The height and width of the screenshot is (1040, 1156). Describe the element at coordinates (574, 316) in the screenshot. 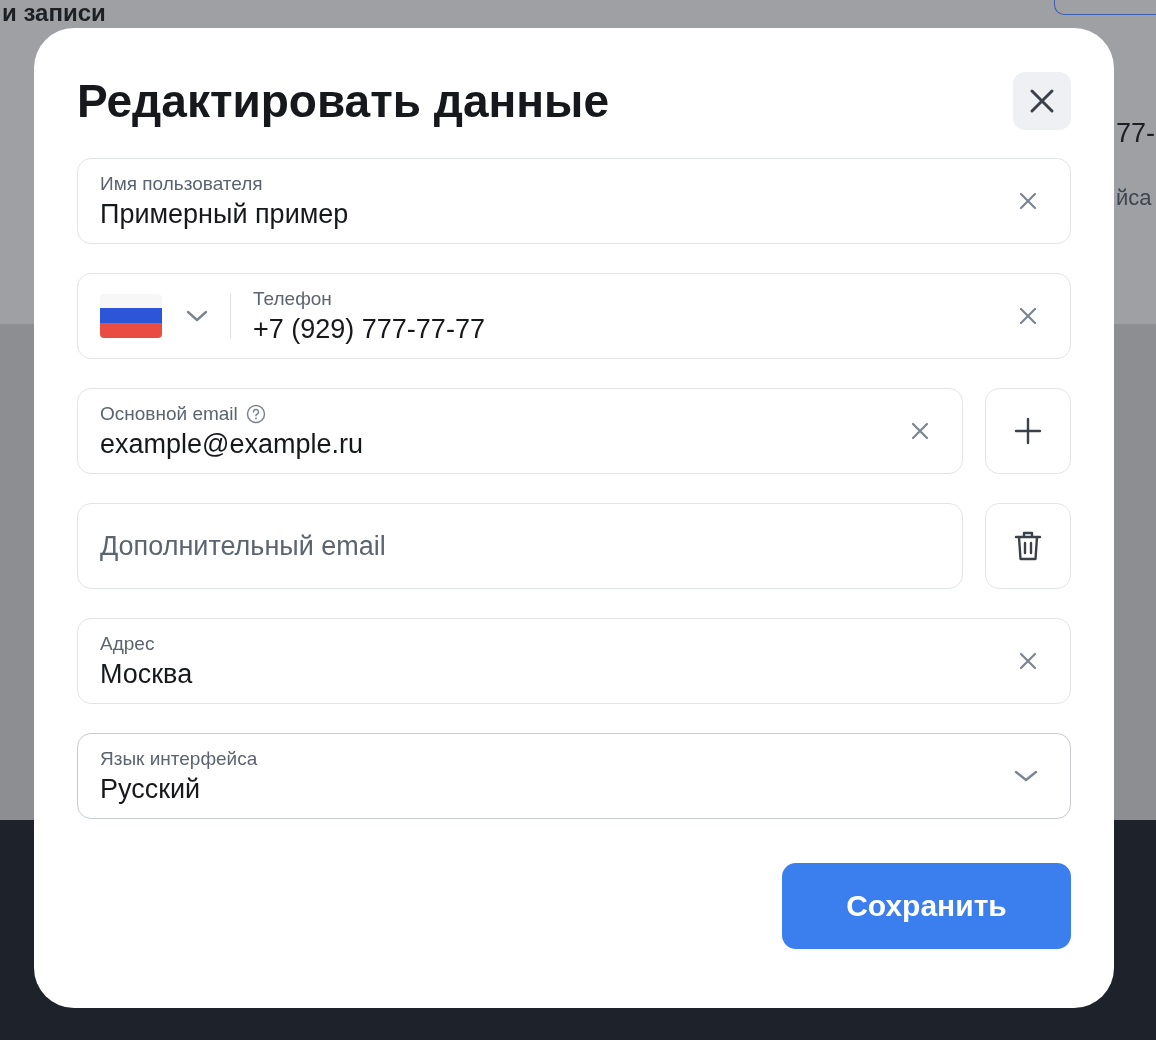

I see `input-field: Телефон +7 (929) 777-77-77` at that location.